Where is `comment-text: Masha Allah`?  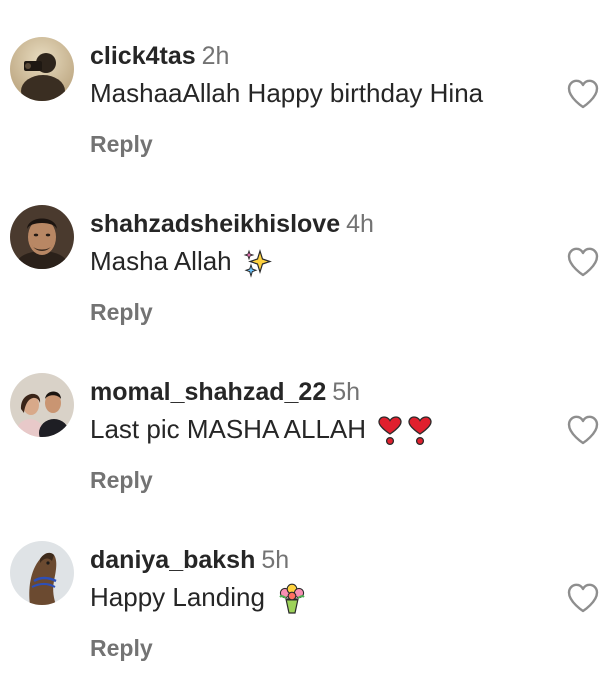
comment-text: Masha Allah is located at coordinates (181, 261).